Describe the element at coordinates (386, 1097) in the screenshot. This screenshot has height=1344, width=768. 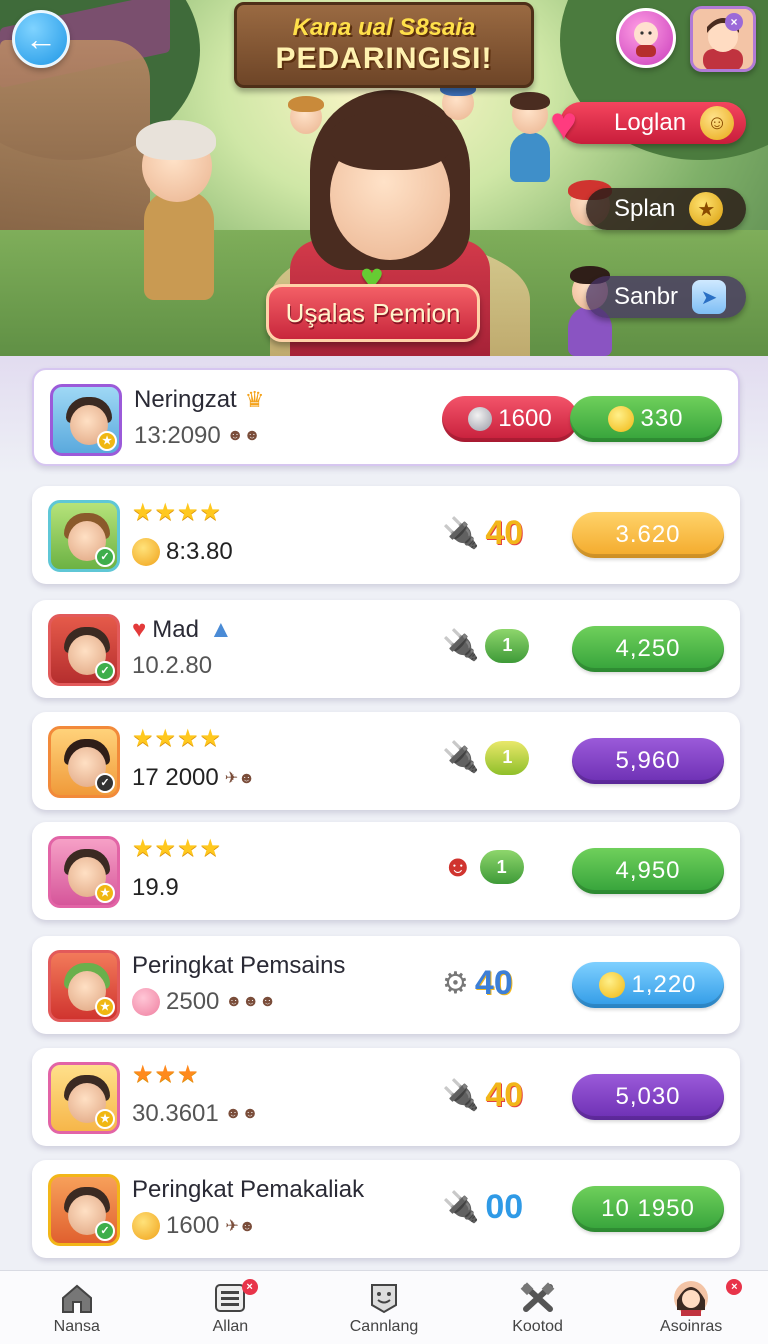
I see `list-item: ★ ★★★ 30.3601 ☻☻ 🔌 40 5,030` at that location.